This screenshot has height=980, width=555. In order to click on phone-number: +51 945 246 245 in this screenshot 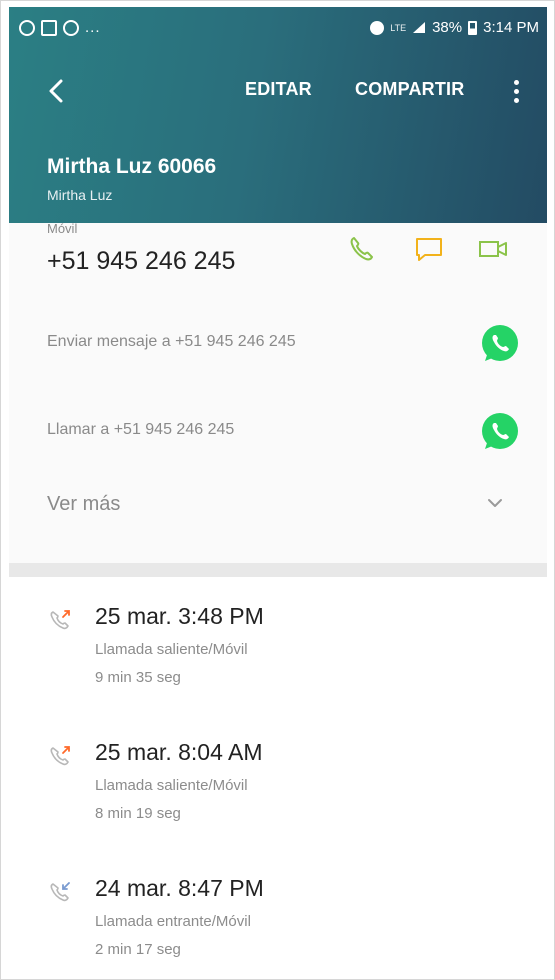, I will do `click(141, 261)`.